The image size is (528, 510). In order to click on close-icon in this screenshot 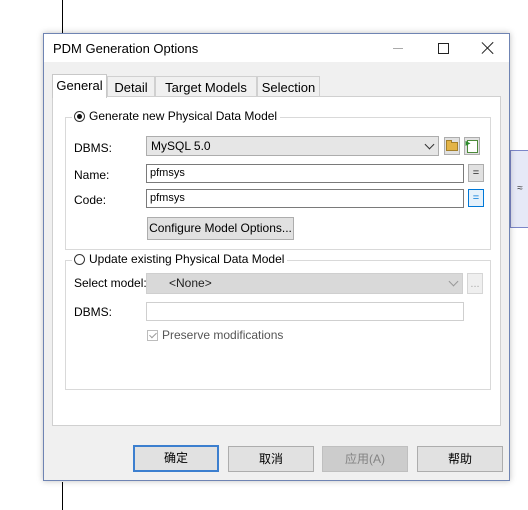, I will do `click(488, 48)`.